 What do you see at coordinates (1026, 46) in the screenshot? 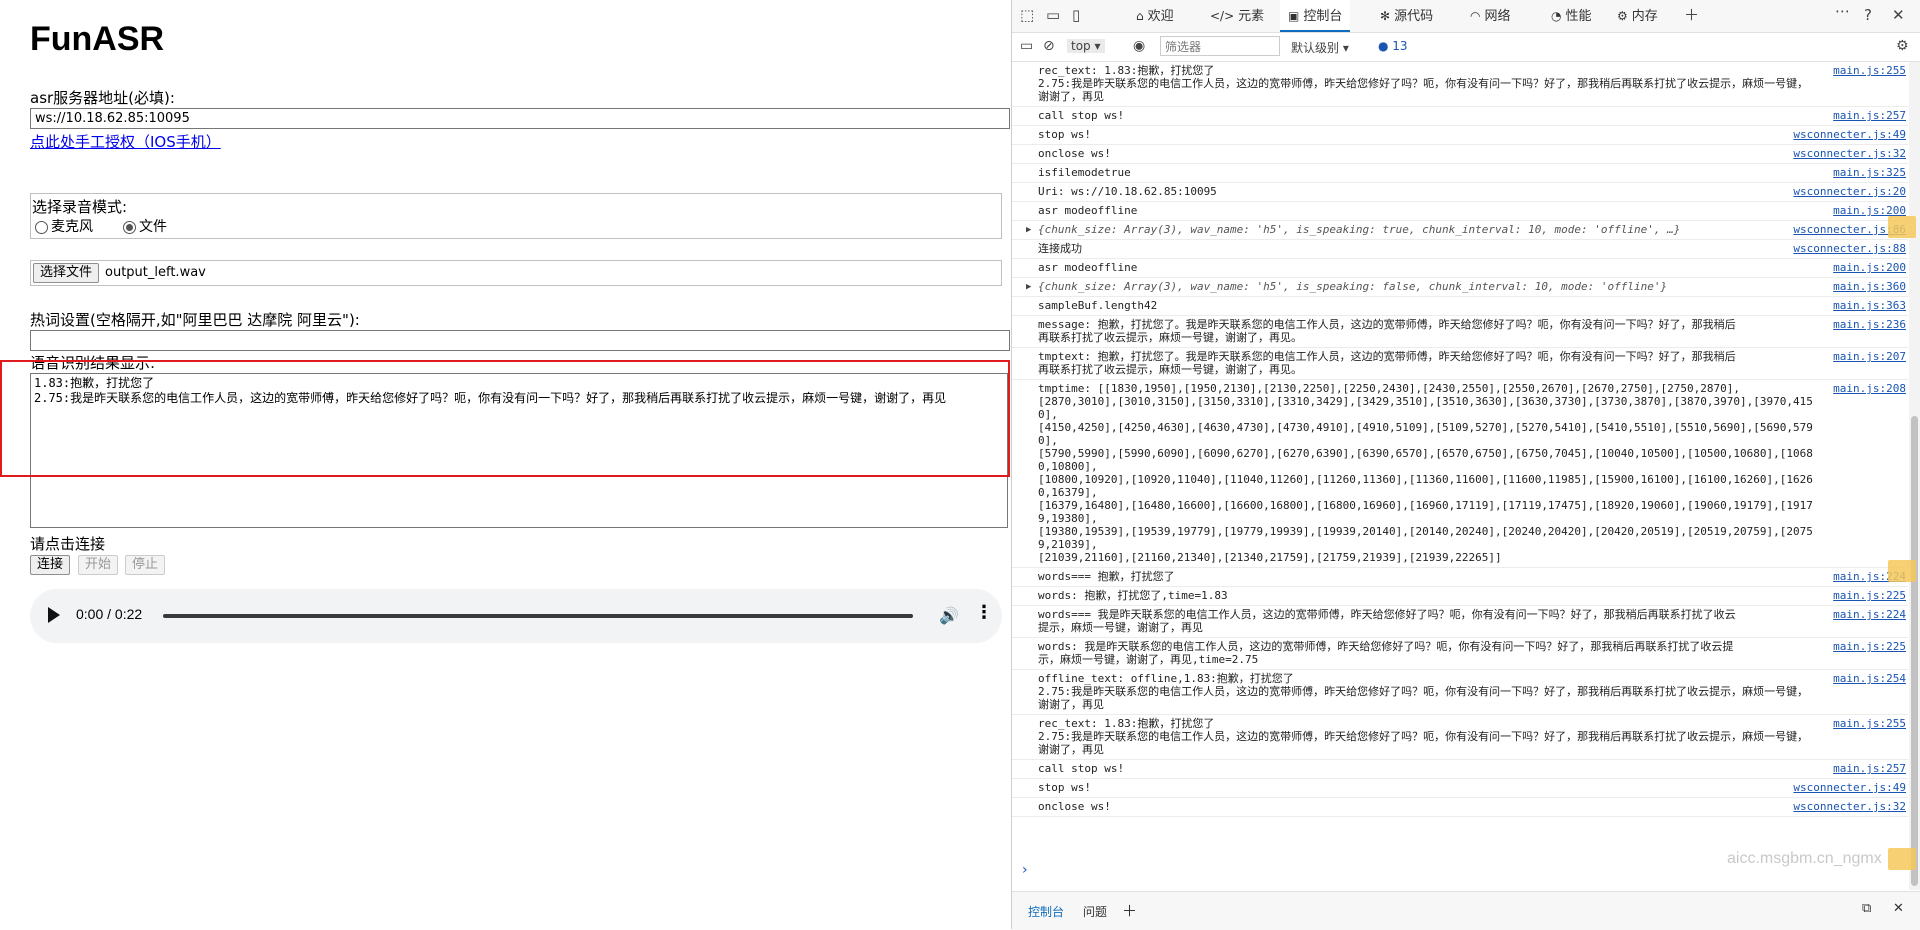
I see `drawer-toggle-icon: ▭` at bounding box center [1026, 46].